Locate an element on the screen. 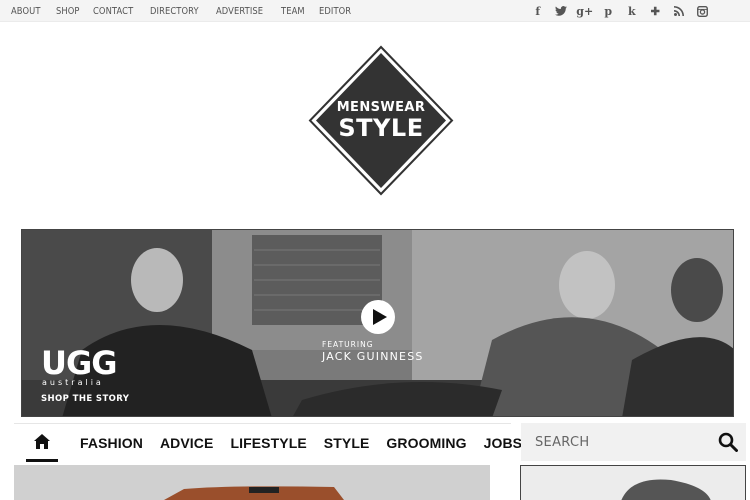  home-button is located at coordinates (42, 443).